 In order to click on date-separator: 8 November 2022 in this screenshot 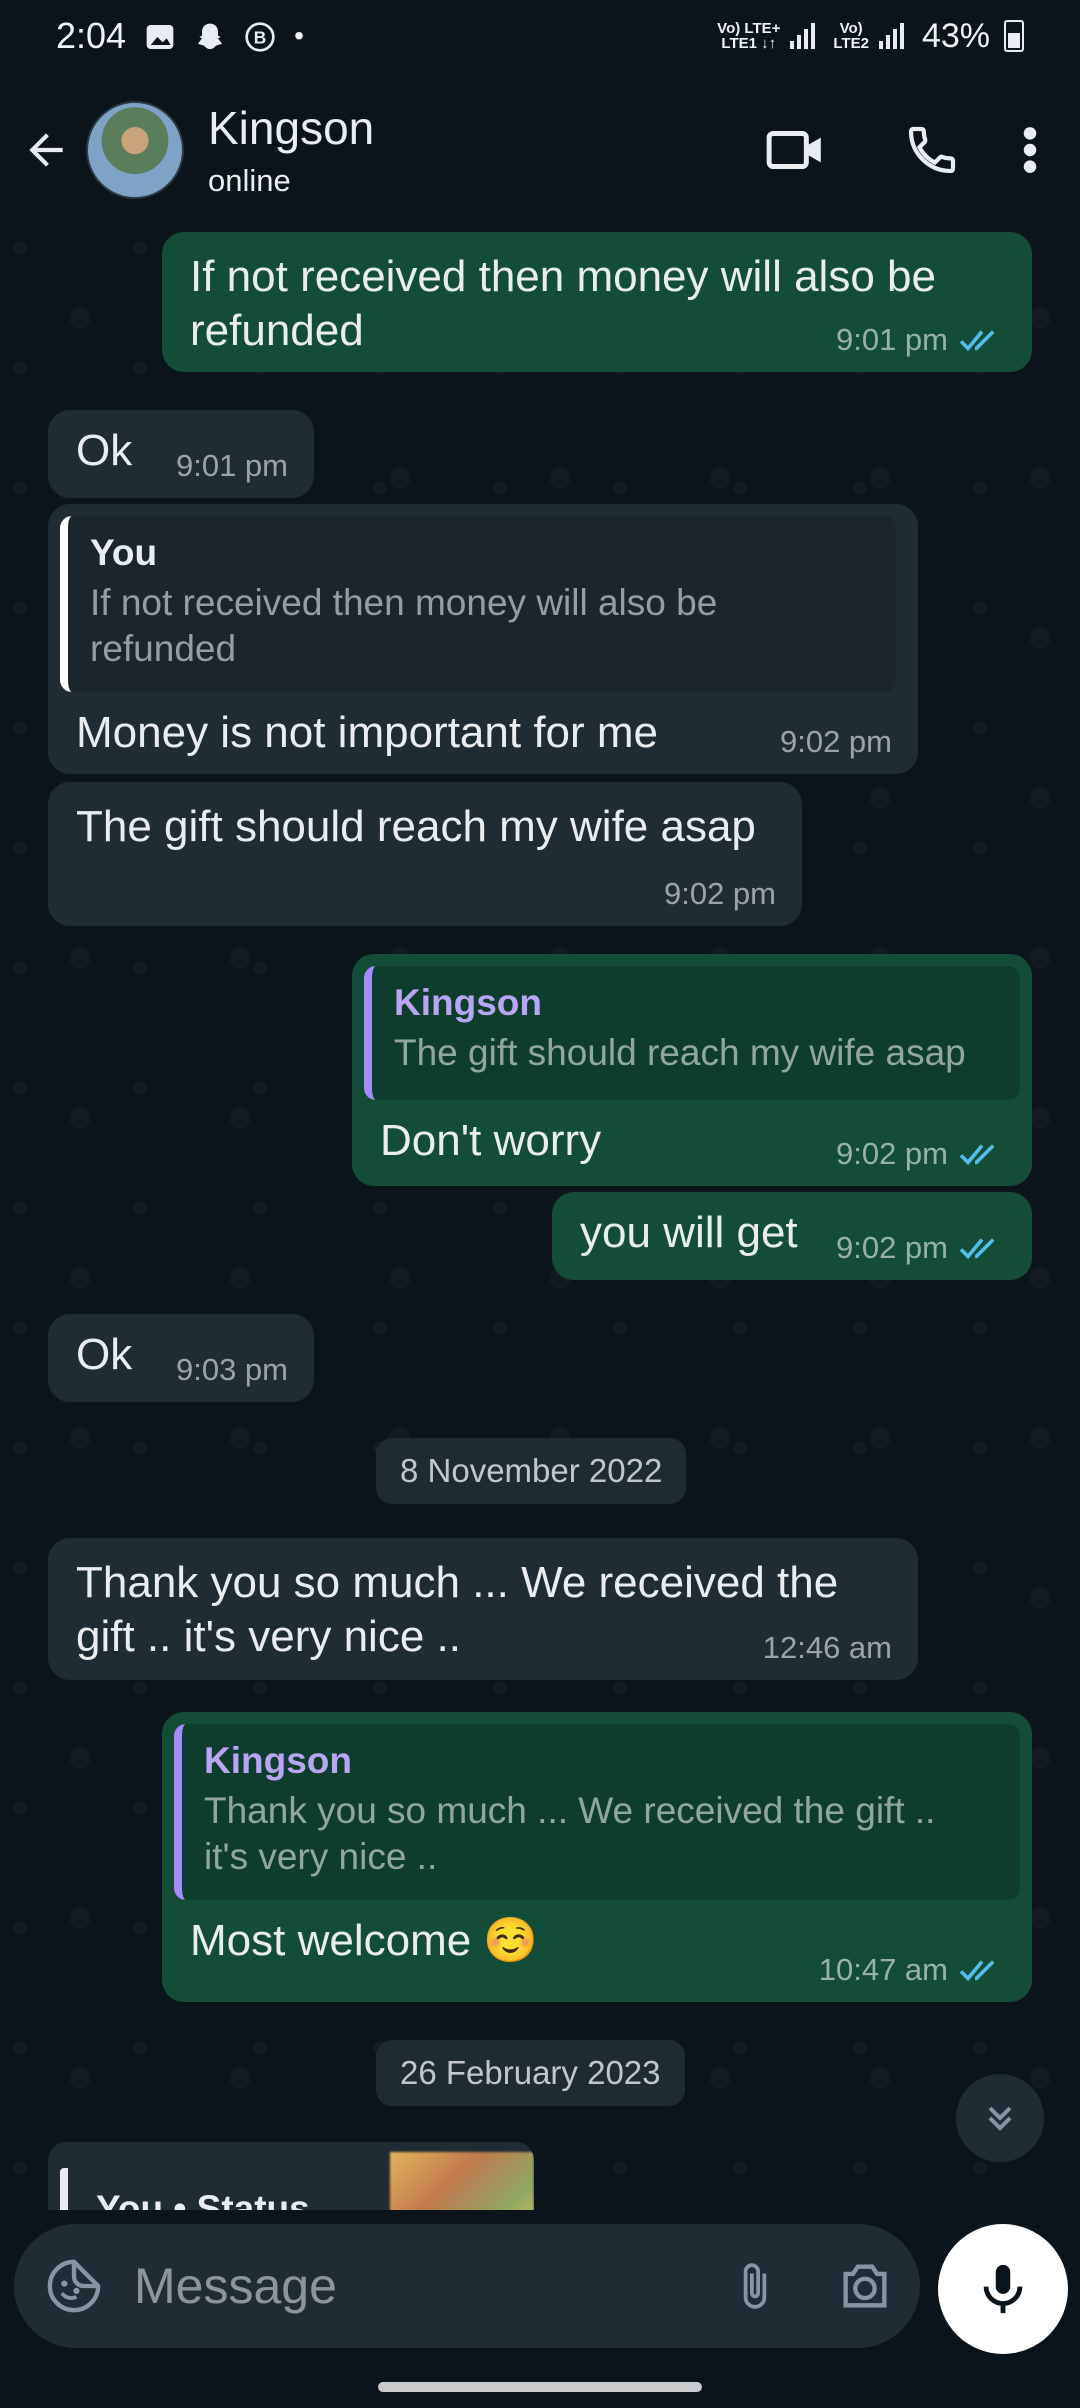, I will do `click(531, 1471)`.